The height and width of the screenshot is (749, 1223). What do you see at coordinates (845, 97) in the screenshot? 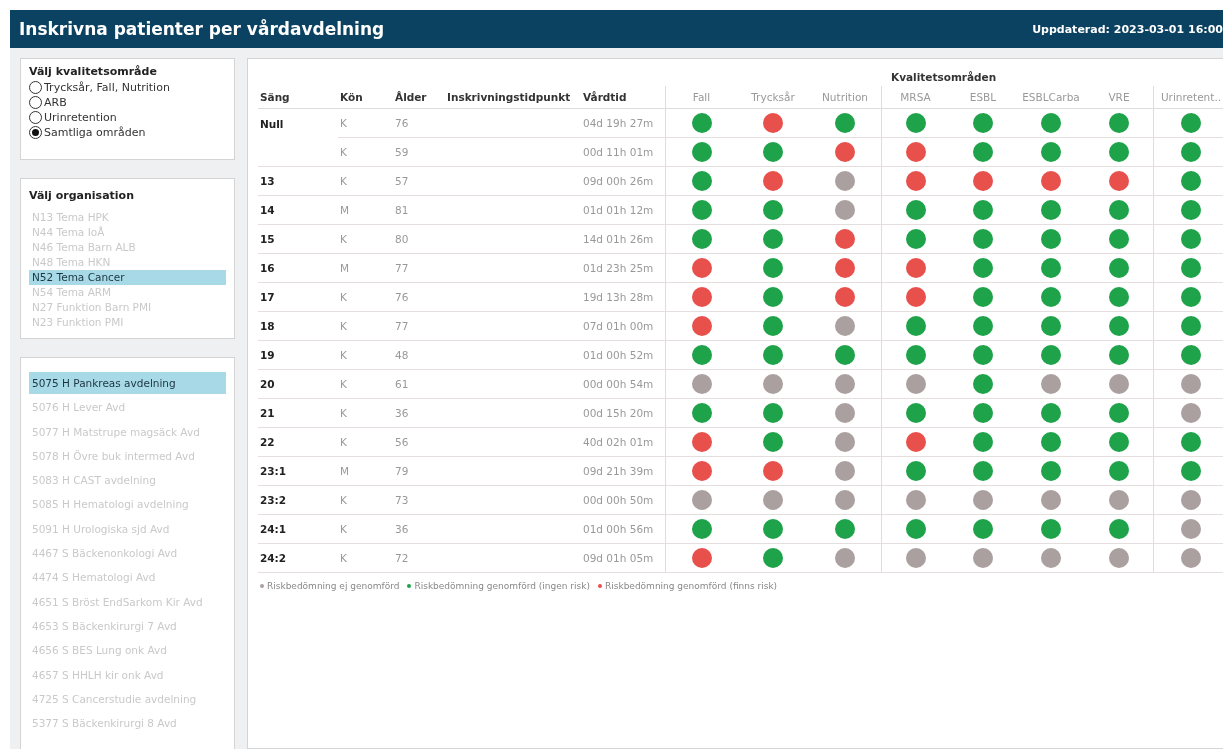
I see `column-header: Nutrition` at bounding box center [845, 97].